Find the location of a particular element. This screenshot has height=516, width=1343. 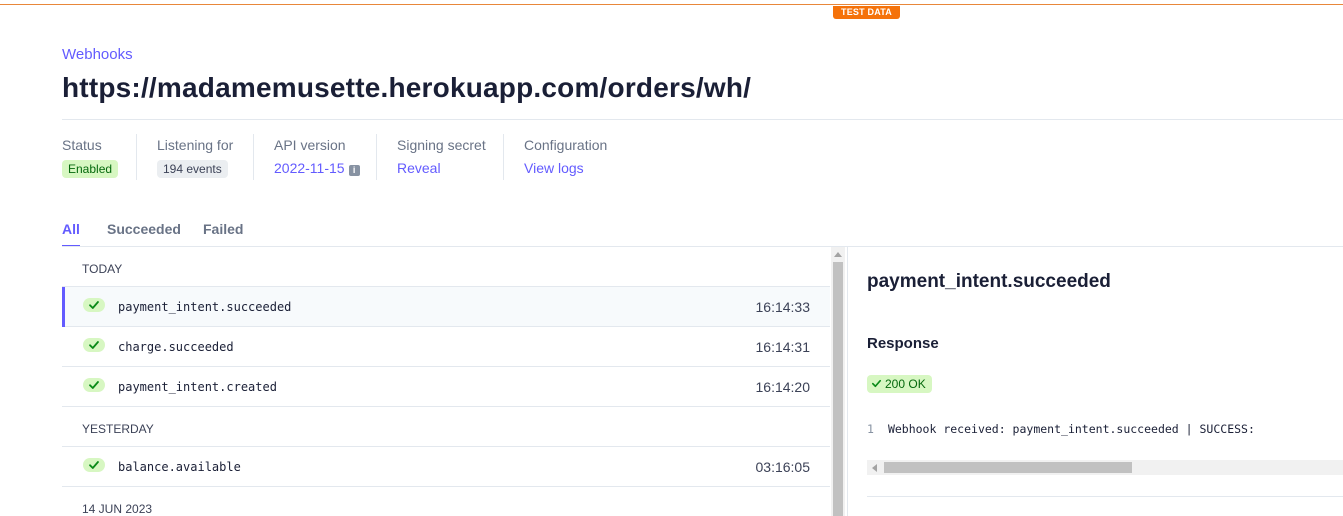

scroll-left-arrow-icon is located at coordinates (874, 468).